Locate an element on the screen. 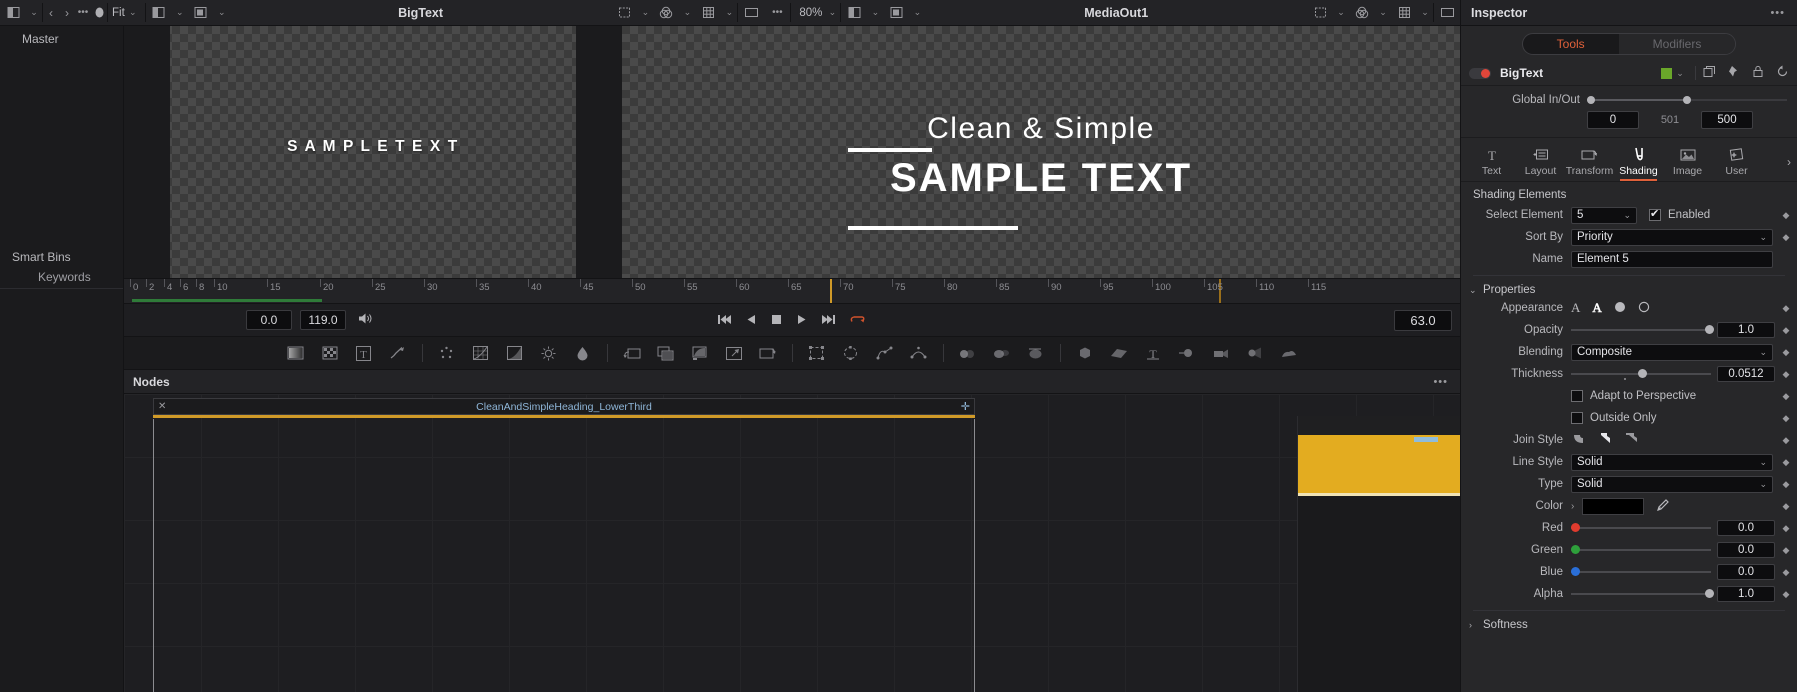  green-slider is located at coordinates (1641, 550).